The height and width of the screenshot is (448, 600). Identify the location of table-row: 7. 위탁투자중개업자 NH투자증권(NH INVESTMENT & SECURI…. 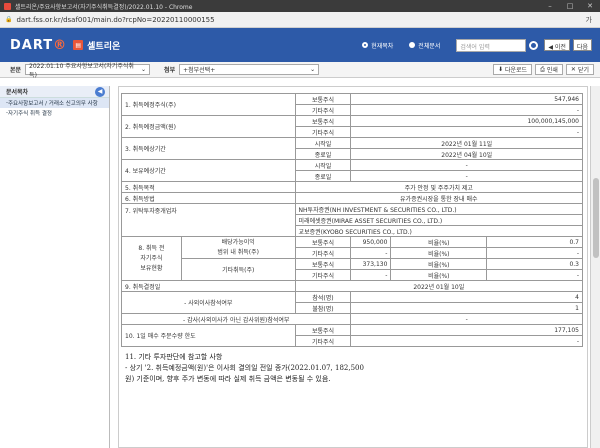
(352, 220).